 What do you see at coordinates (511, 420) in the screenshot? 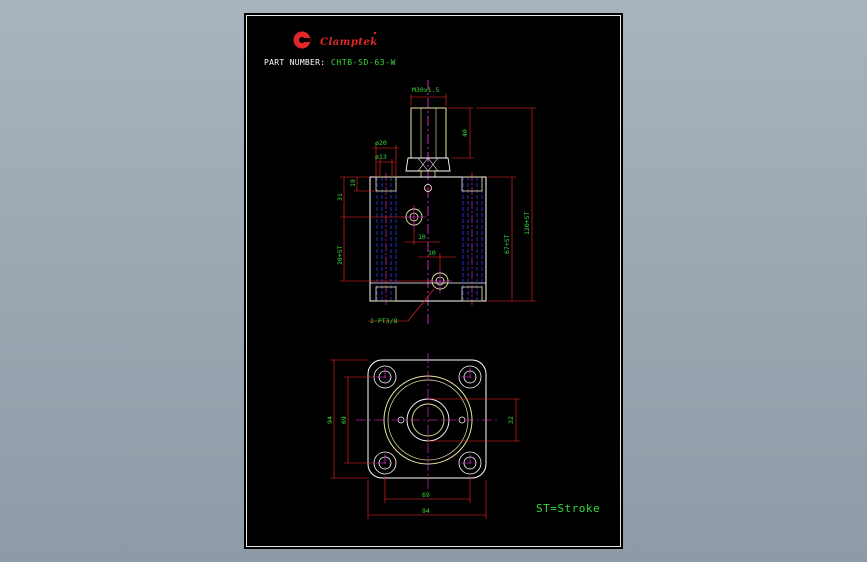
I see `flat-32-label: 32` at bounding box center [511, 420].